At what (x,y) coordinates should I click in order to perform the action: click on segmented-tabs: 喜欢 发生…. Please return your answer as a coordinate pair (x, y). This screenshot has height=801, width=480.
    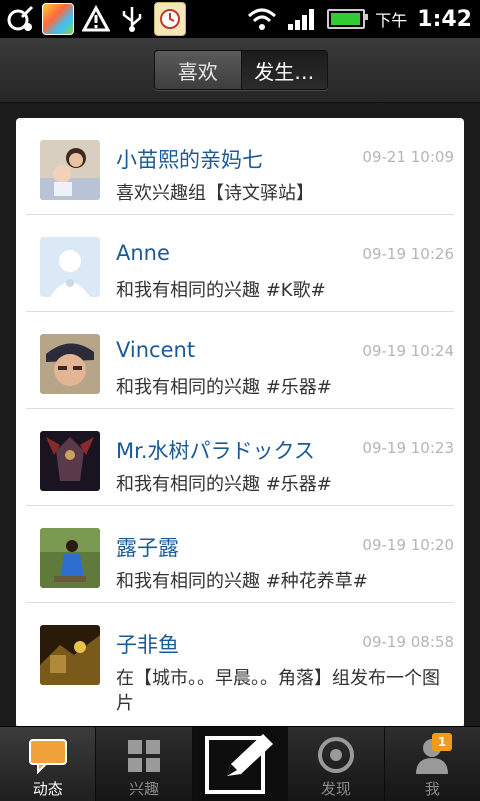
    Looking at the image, I should click on (241, 70).